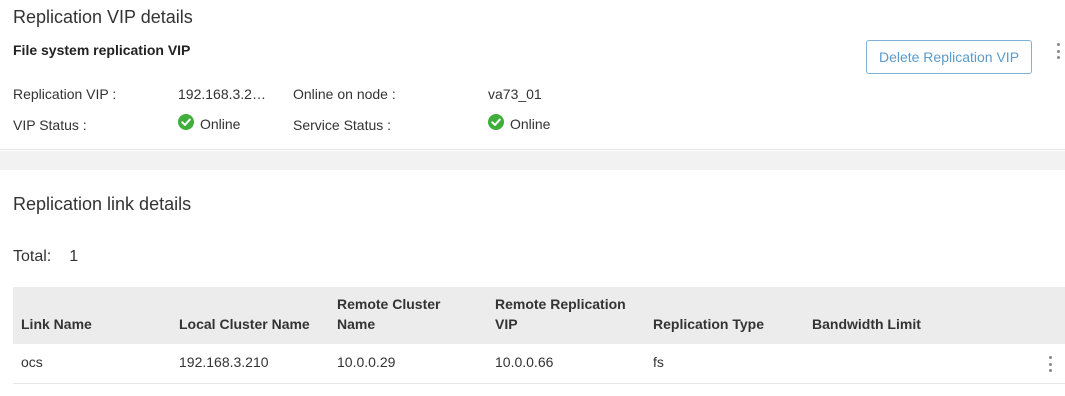  Describe the element at coordinates (102, 204) in the screenshot. I see `link-section-title: Replication link details` at that location.